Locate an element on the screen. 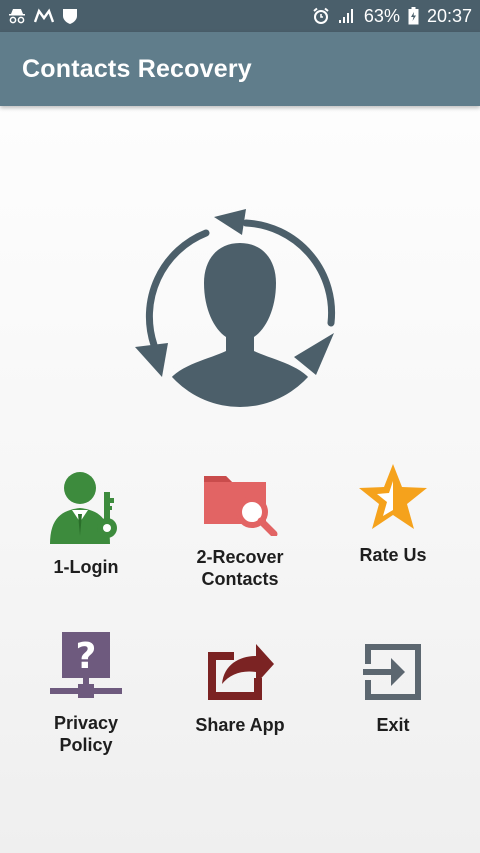  share-icon is located at coordinates (241, 672).